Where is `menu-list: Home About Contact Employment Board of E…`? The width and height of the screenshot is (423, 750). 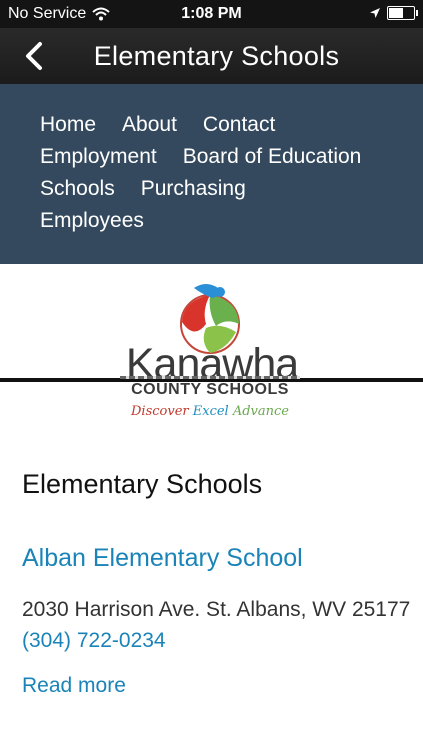
menu-list: Home About Contact Employment Board of E… is located at coordinates (205, 173).